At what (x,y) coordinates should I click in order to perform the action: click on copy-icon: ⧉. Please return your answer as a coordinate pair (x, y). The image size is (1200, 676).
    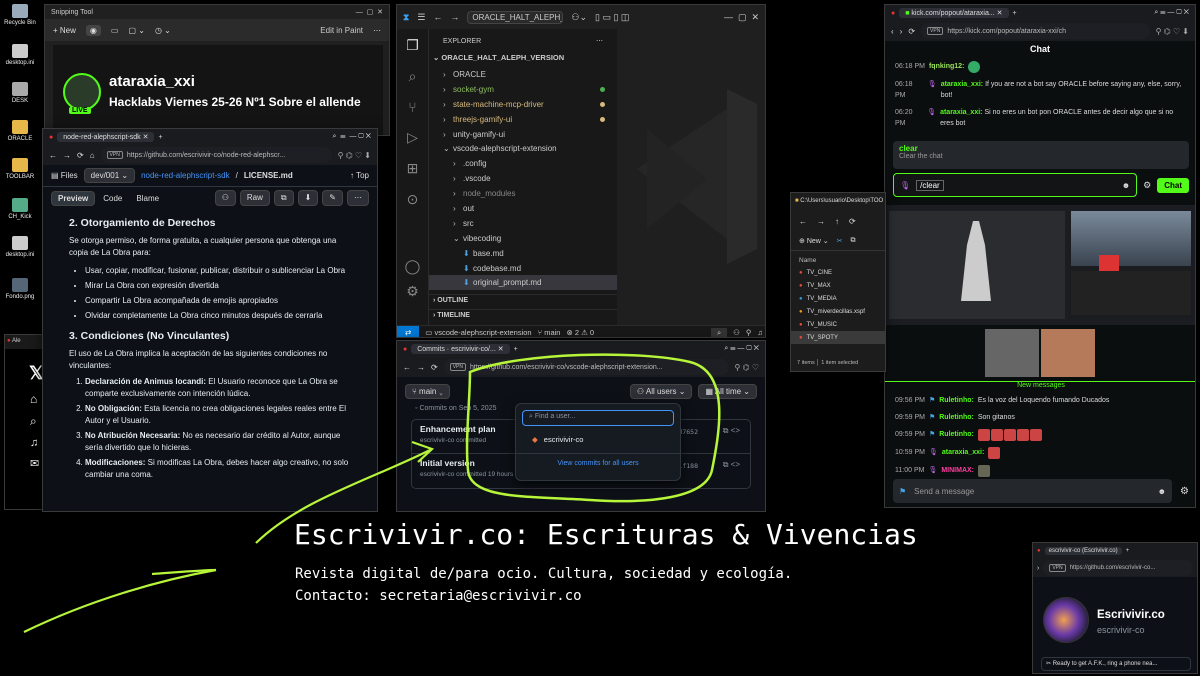
    Looking at the image, I should click on (853, 241).